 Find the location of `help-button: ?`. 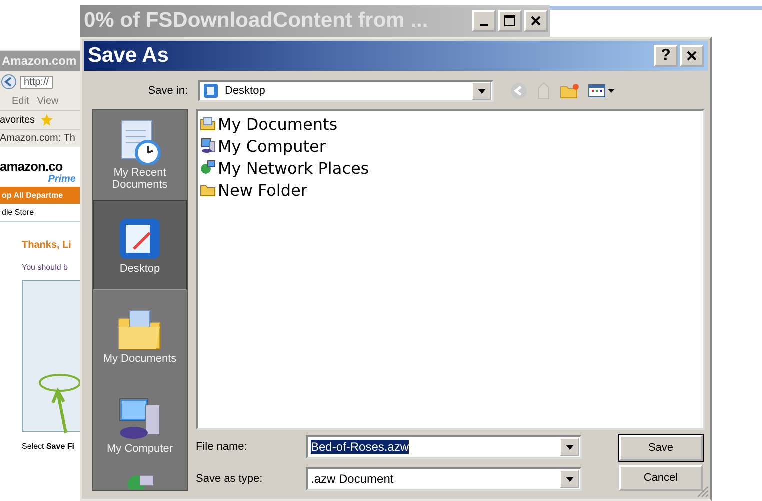

help-button: ? is located at coordinates (666, 56).